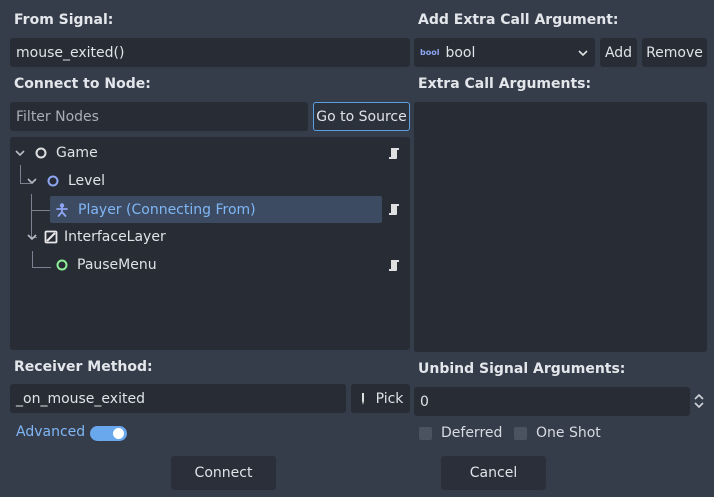 The height and width of the screenshot is (497, 714). What do you see at coordinates (86, 181) in the screenshot?
I see `tree-item-label: Level` at bounding box center [86, 181].